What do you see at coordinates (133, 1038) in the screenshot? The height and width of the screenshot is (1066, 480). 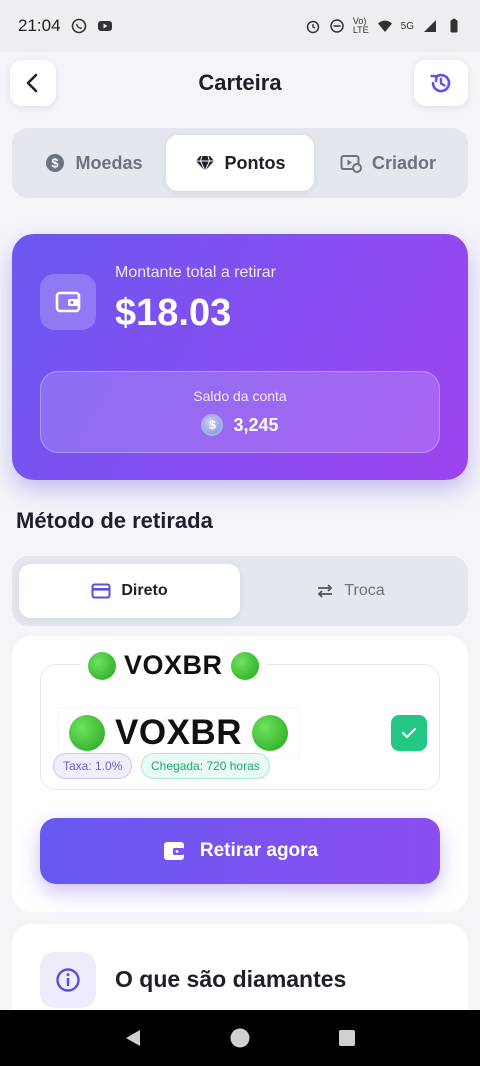 I see `nav-back-icon` at bounding box center [133, 1038].